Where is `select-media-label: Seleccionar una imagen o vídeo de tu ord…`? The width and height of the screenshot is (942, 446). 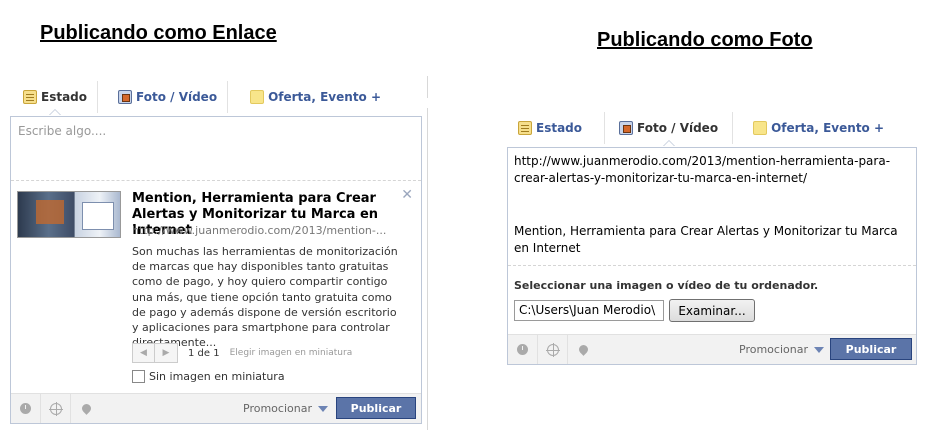
select-media-label: Seleccionar una imagen o vídeo de tu ord… is located at coordinates (666, 285).